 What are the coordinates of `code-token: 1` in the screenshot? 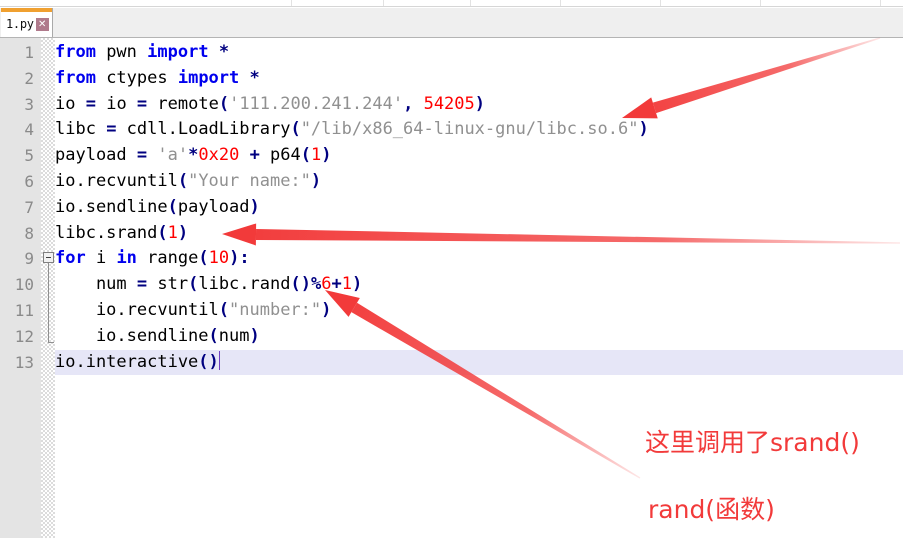 It's located at (346, 284).